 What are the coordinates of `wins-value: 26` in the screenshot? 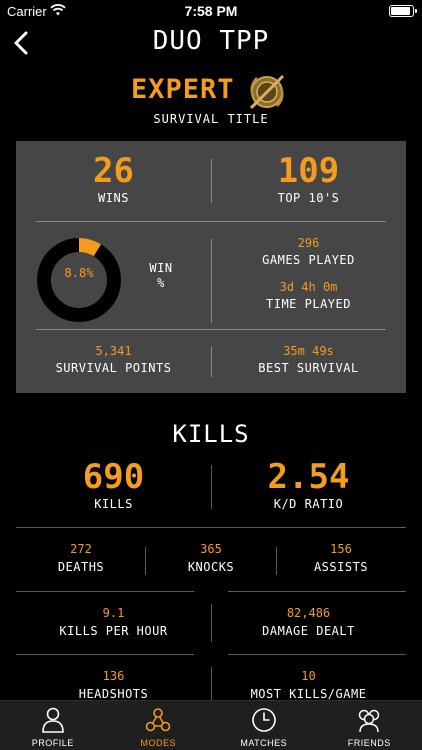 It's located at (113, 171).